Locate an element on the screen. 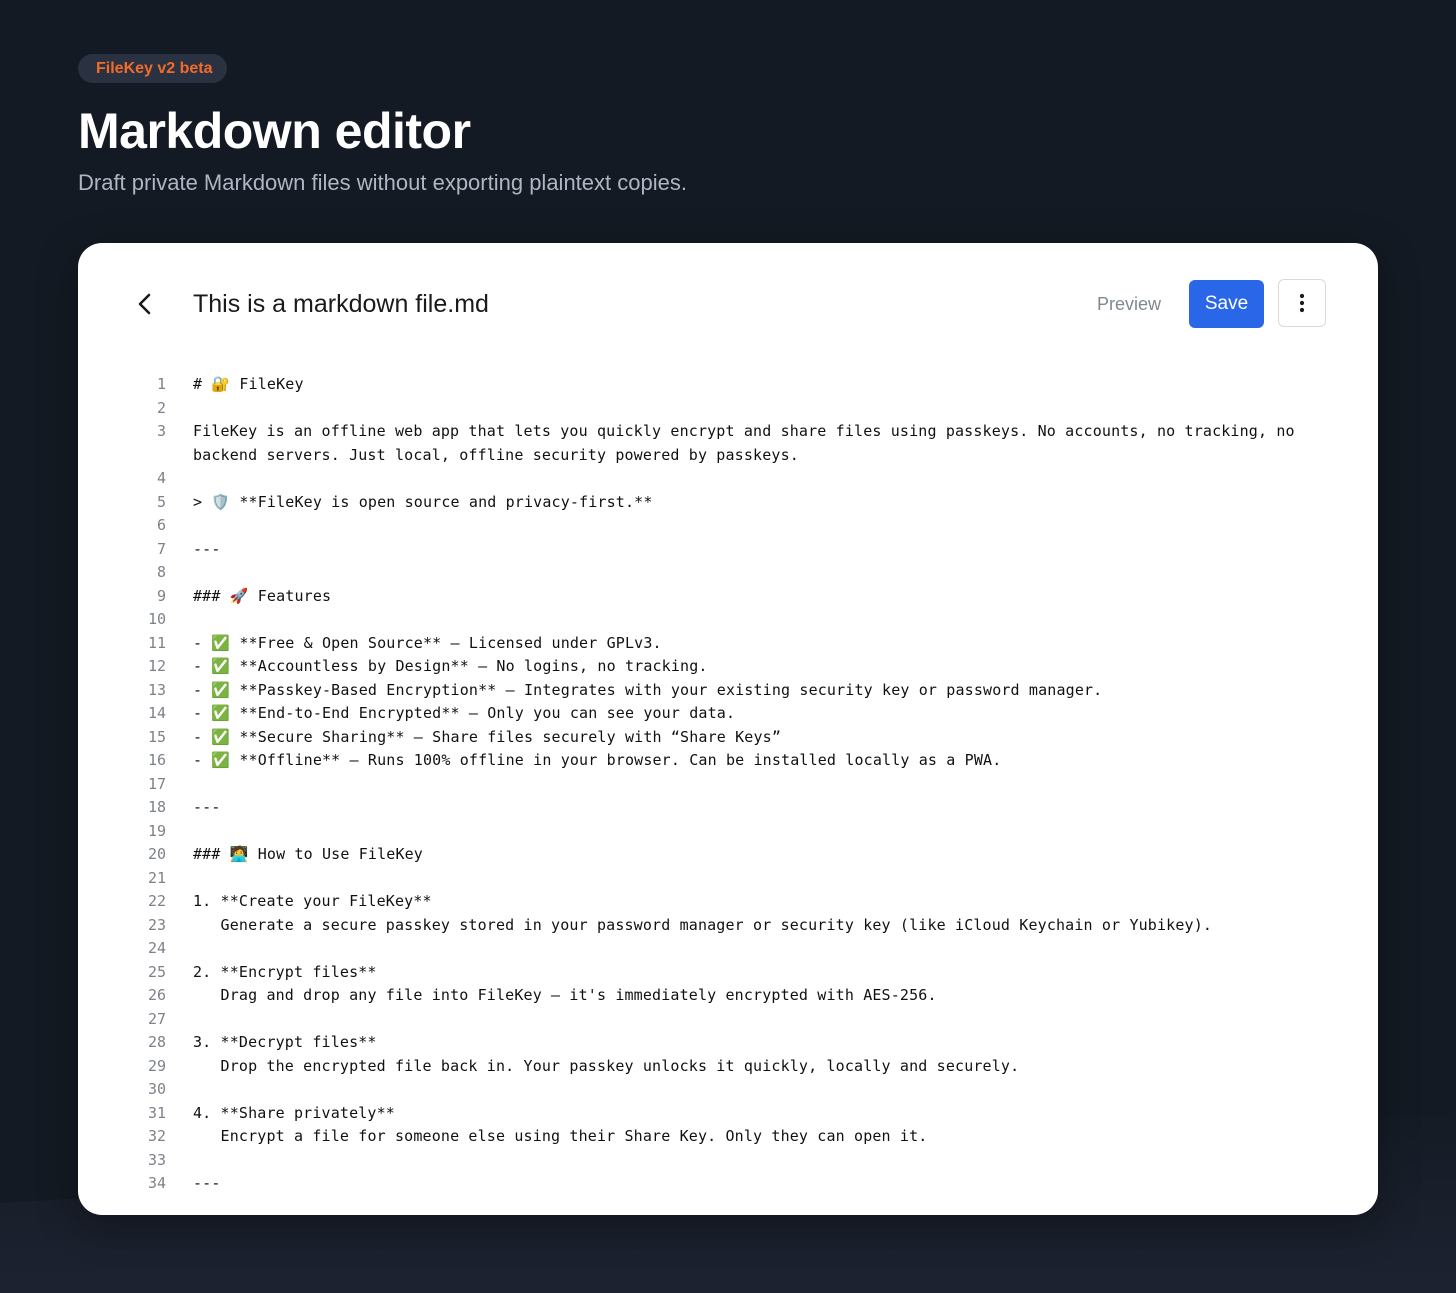 Image resolution: width=1456 pixels, height=1293 pixels. editor-line: 30 is located at coordinates (728, 1090).